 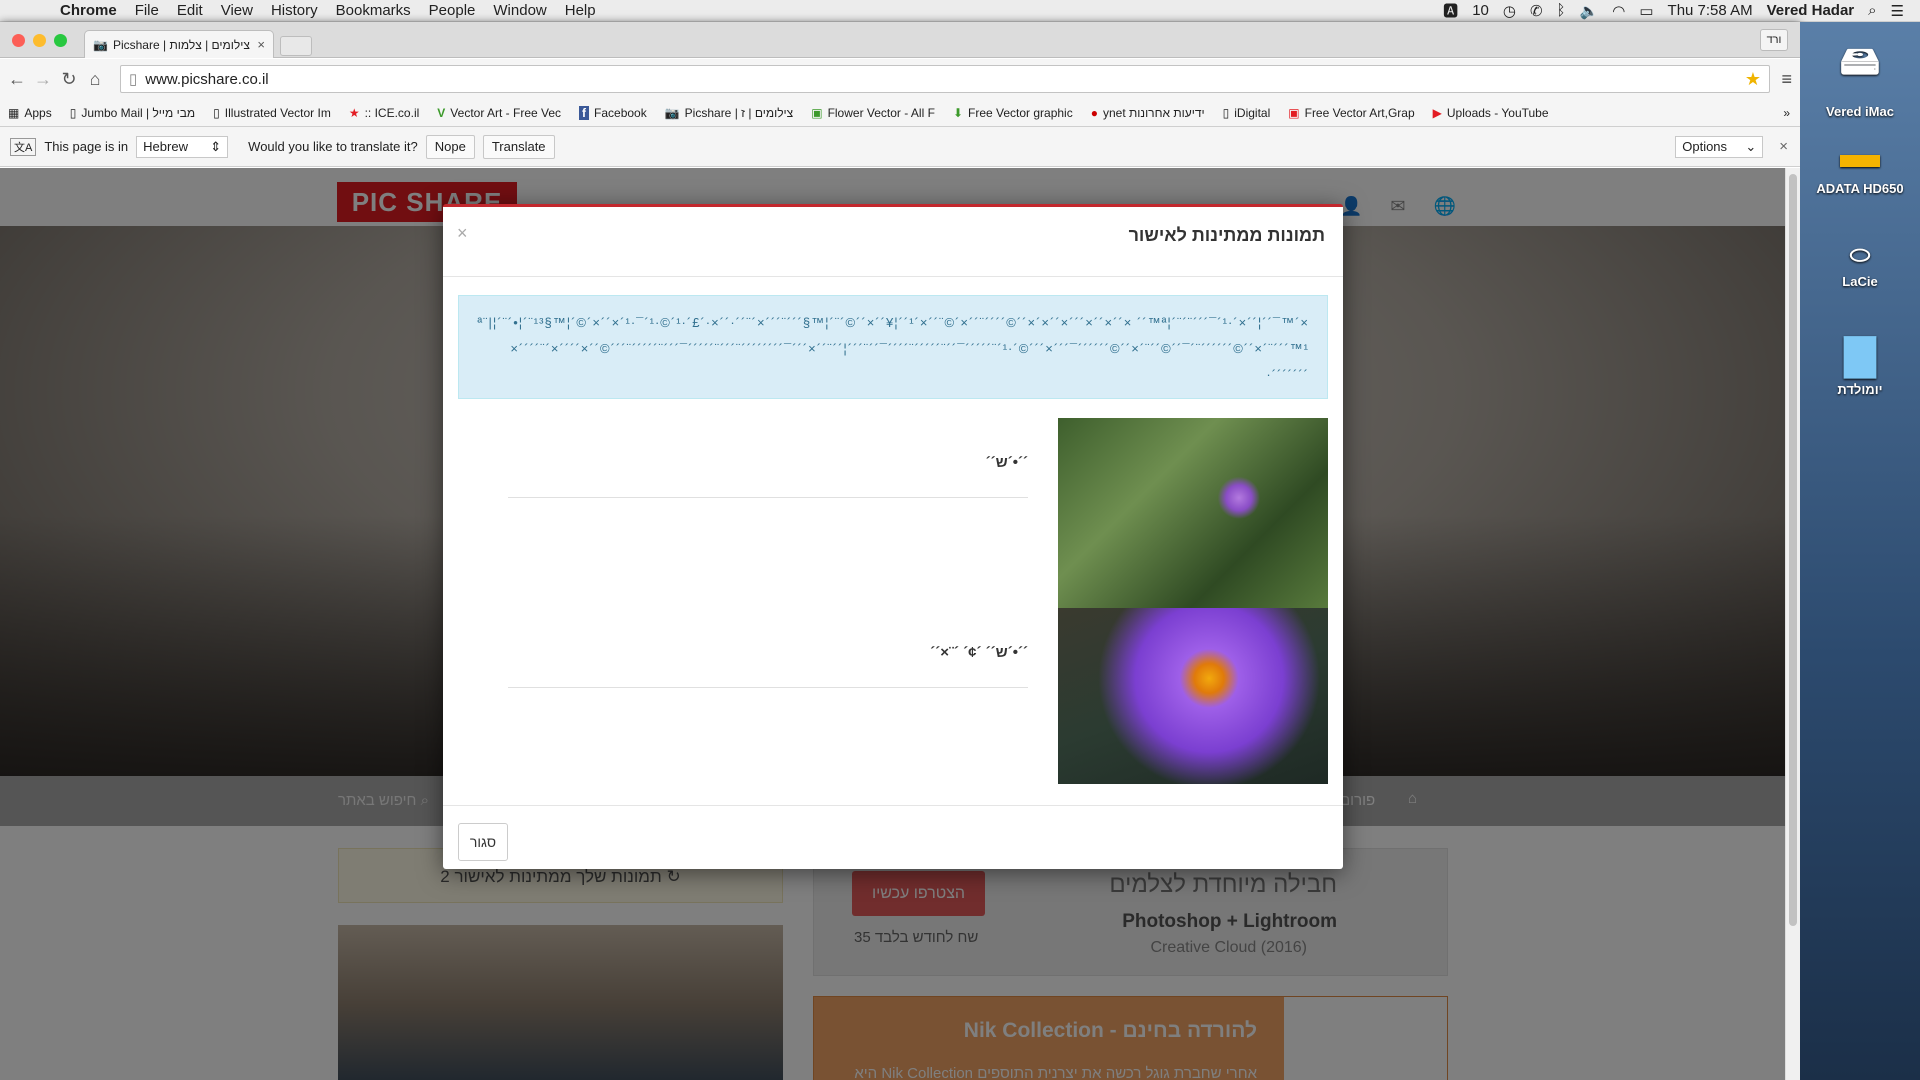 I want to click on menu-history: History, so click(x=294, y=10).